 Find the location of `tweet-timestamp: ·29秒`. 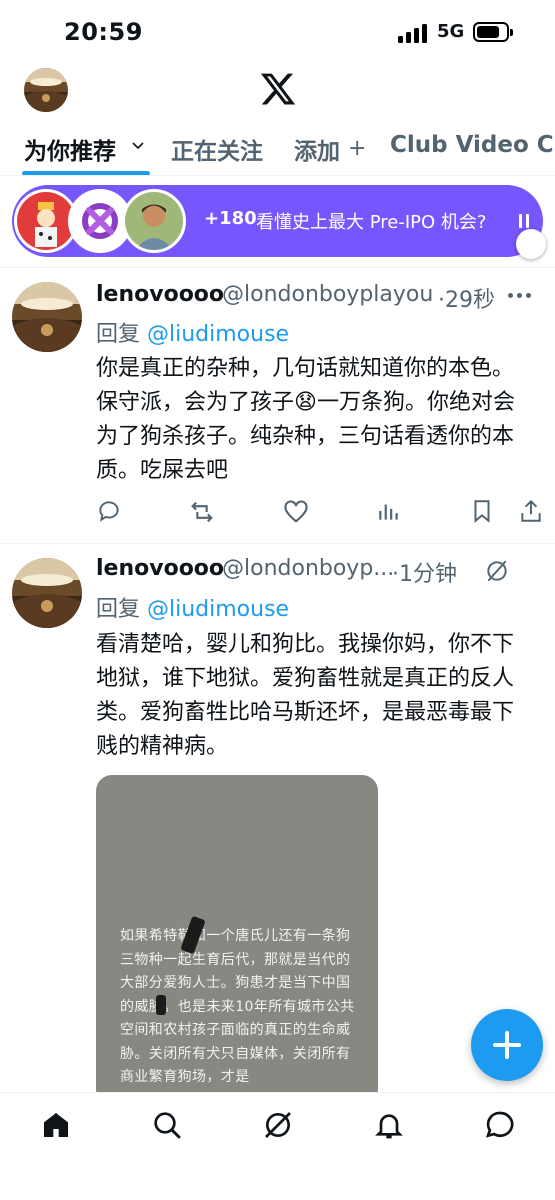

tweet-timestamp: ·29秒 is located at coordinates (466, 298).